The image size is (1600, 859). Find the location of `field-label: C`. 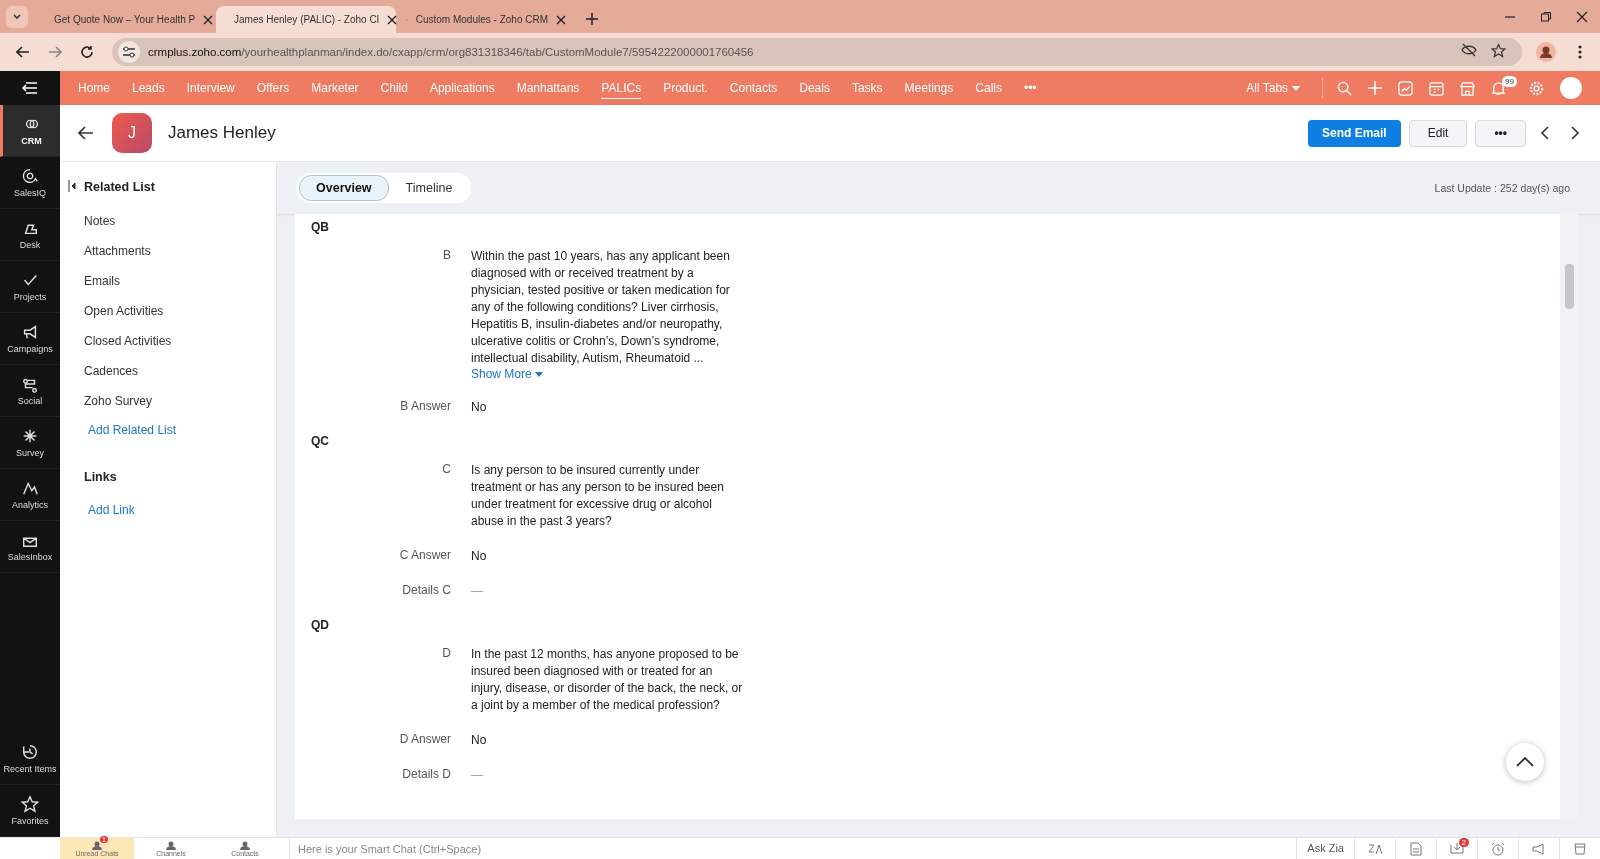

field-label: C is located at coordinates (446, 470).